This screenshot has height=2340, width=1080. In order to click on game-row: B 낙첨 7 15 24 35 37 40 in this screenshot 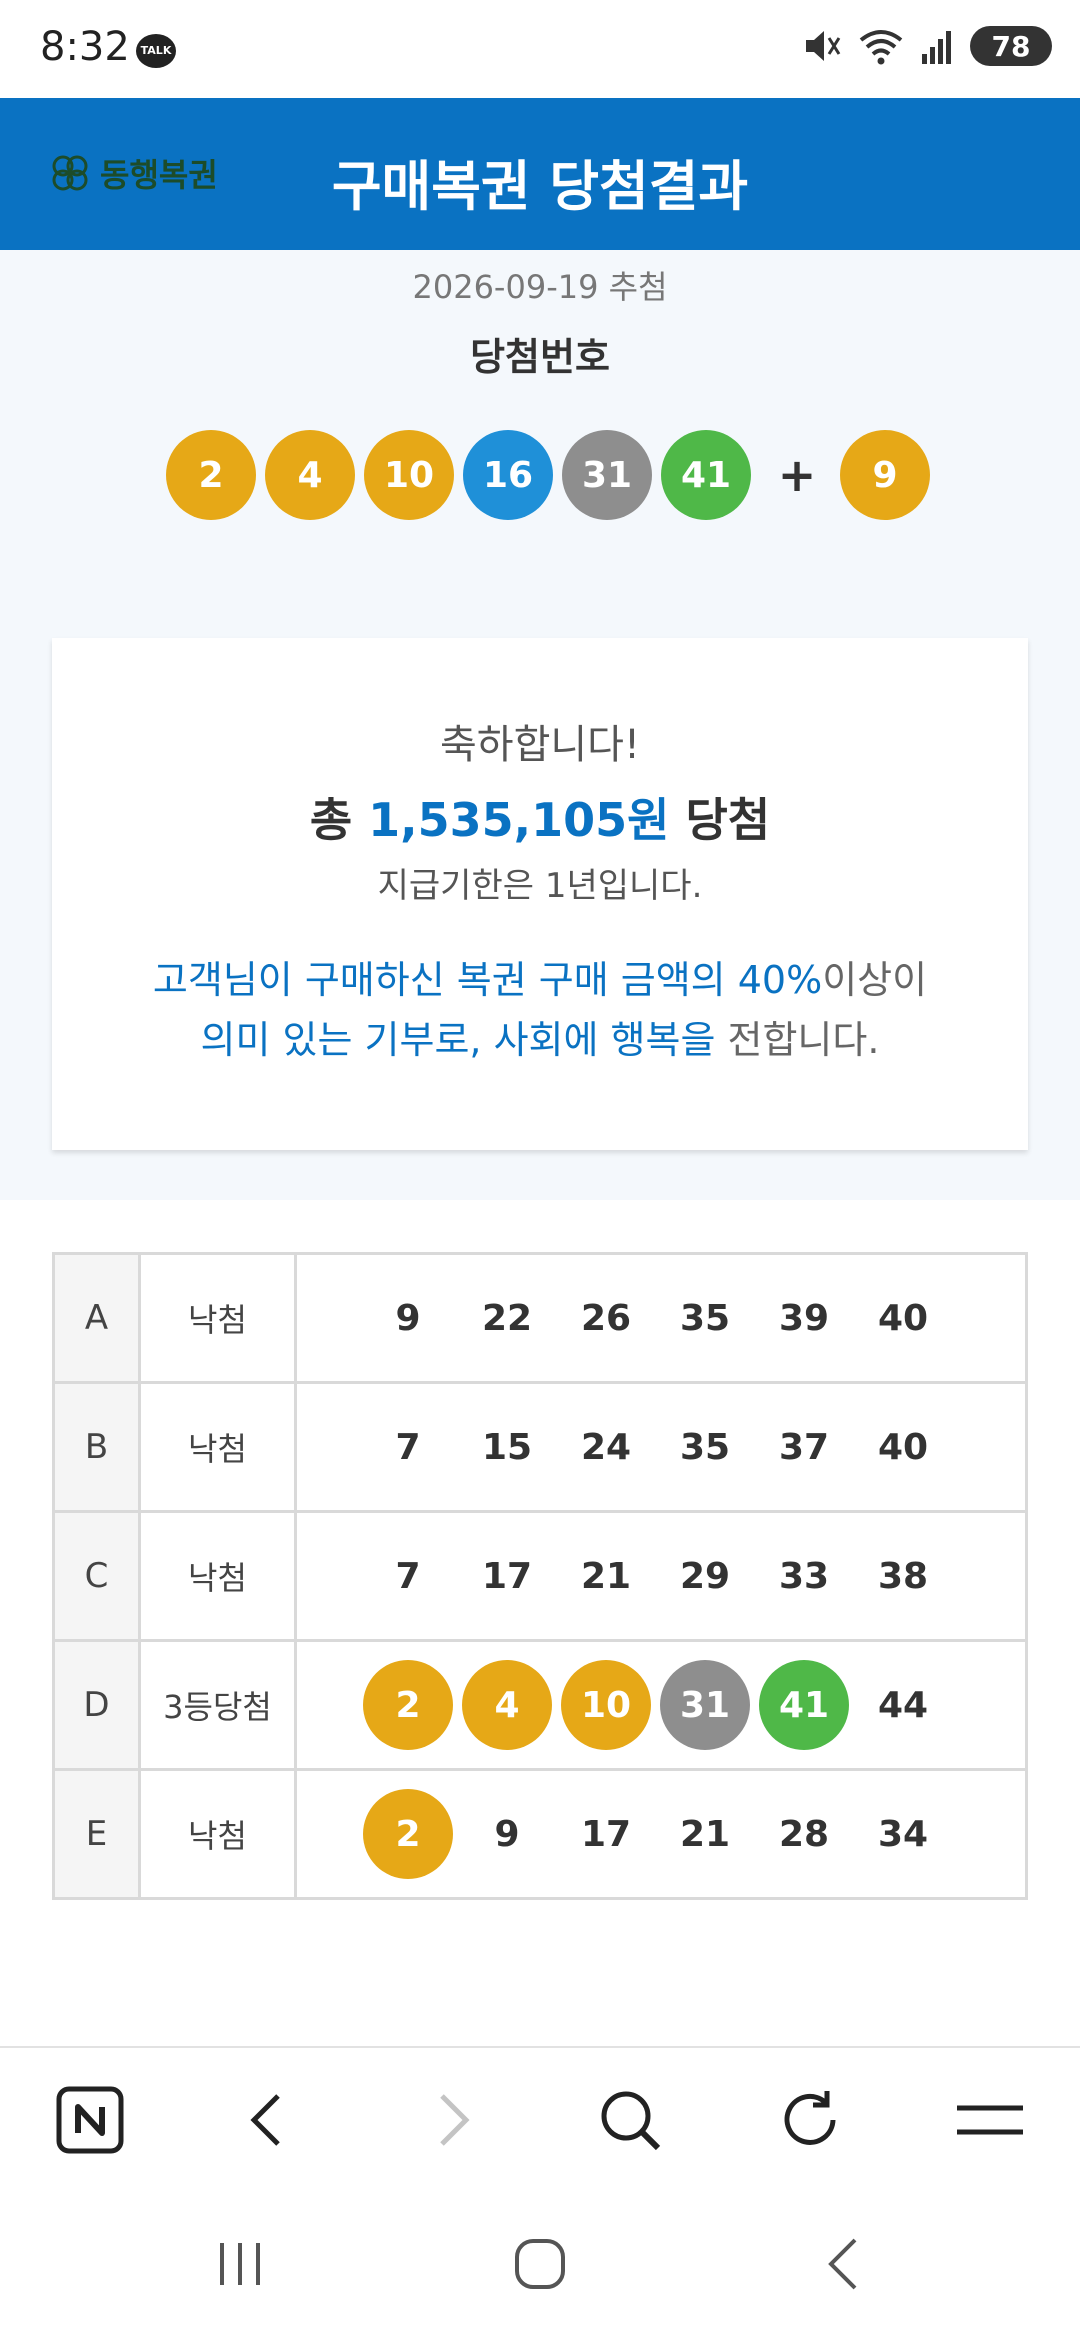, I will do `click(540, 1447)`.